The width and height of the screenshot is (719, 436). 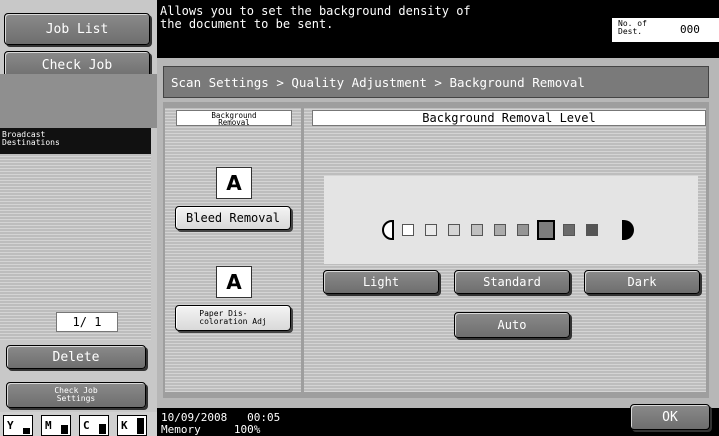 I want to click on memory-value: 100%, so click(x=247, y=429).